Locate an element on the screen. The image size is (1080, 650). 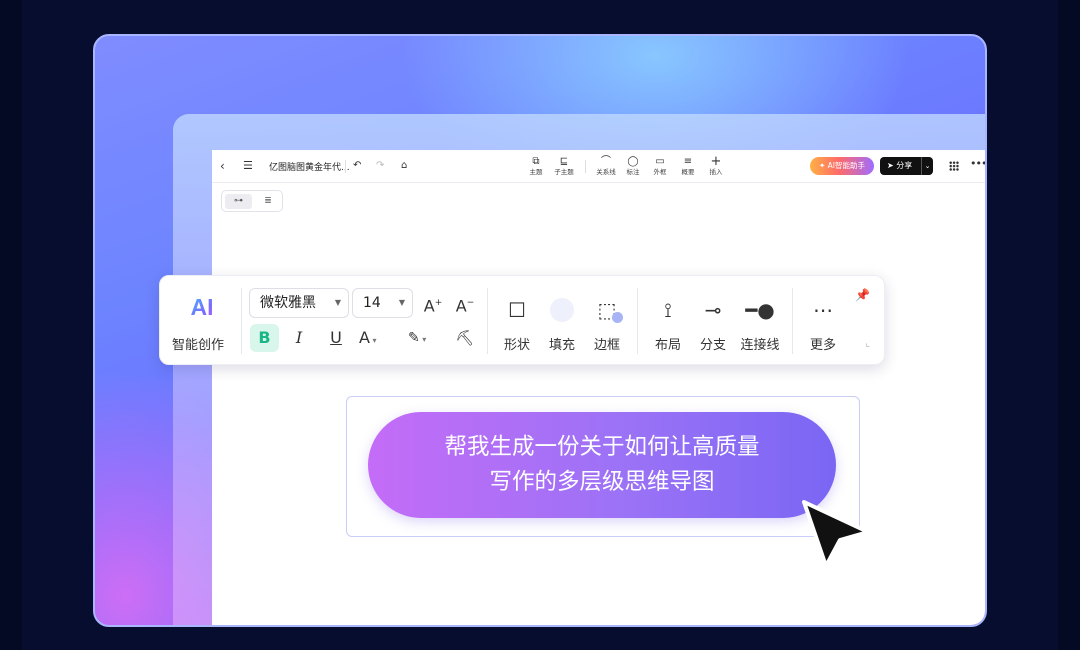
boundary-icon: ▭ is located at coordinates (660, 161).